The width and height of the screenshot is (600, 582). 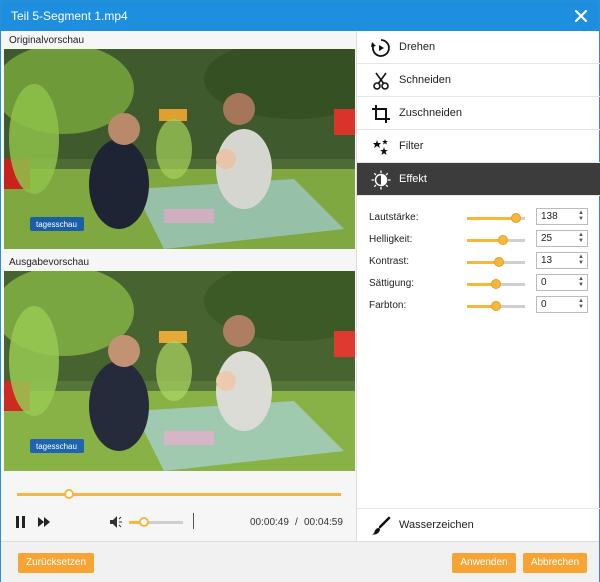 What do you see at coordinates (117, 522) in the screenshot?
I see `volume-icon` at bounding box center [117, 522].